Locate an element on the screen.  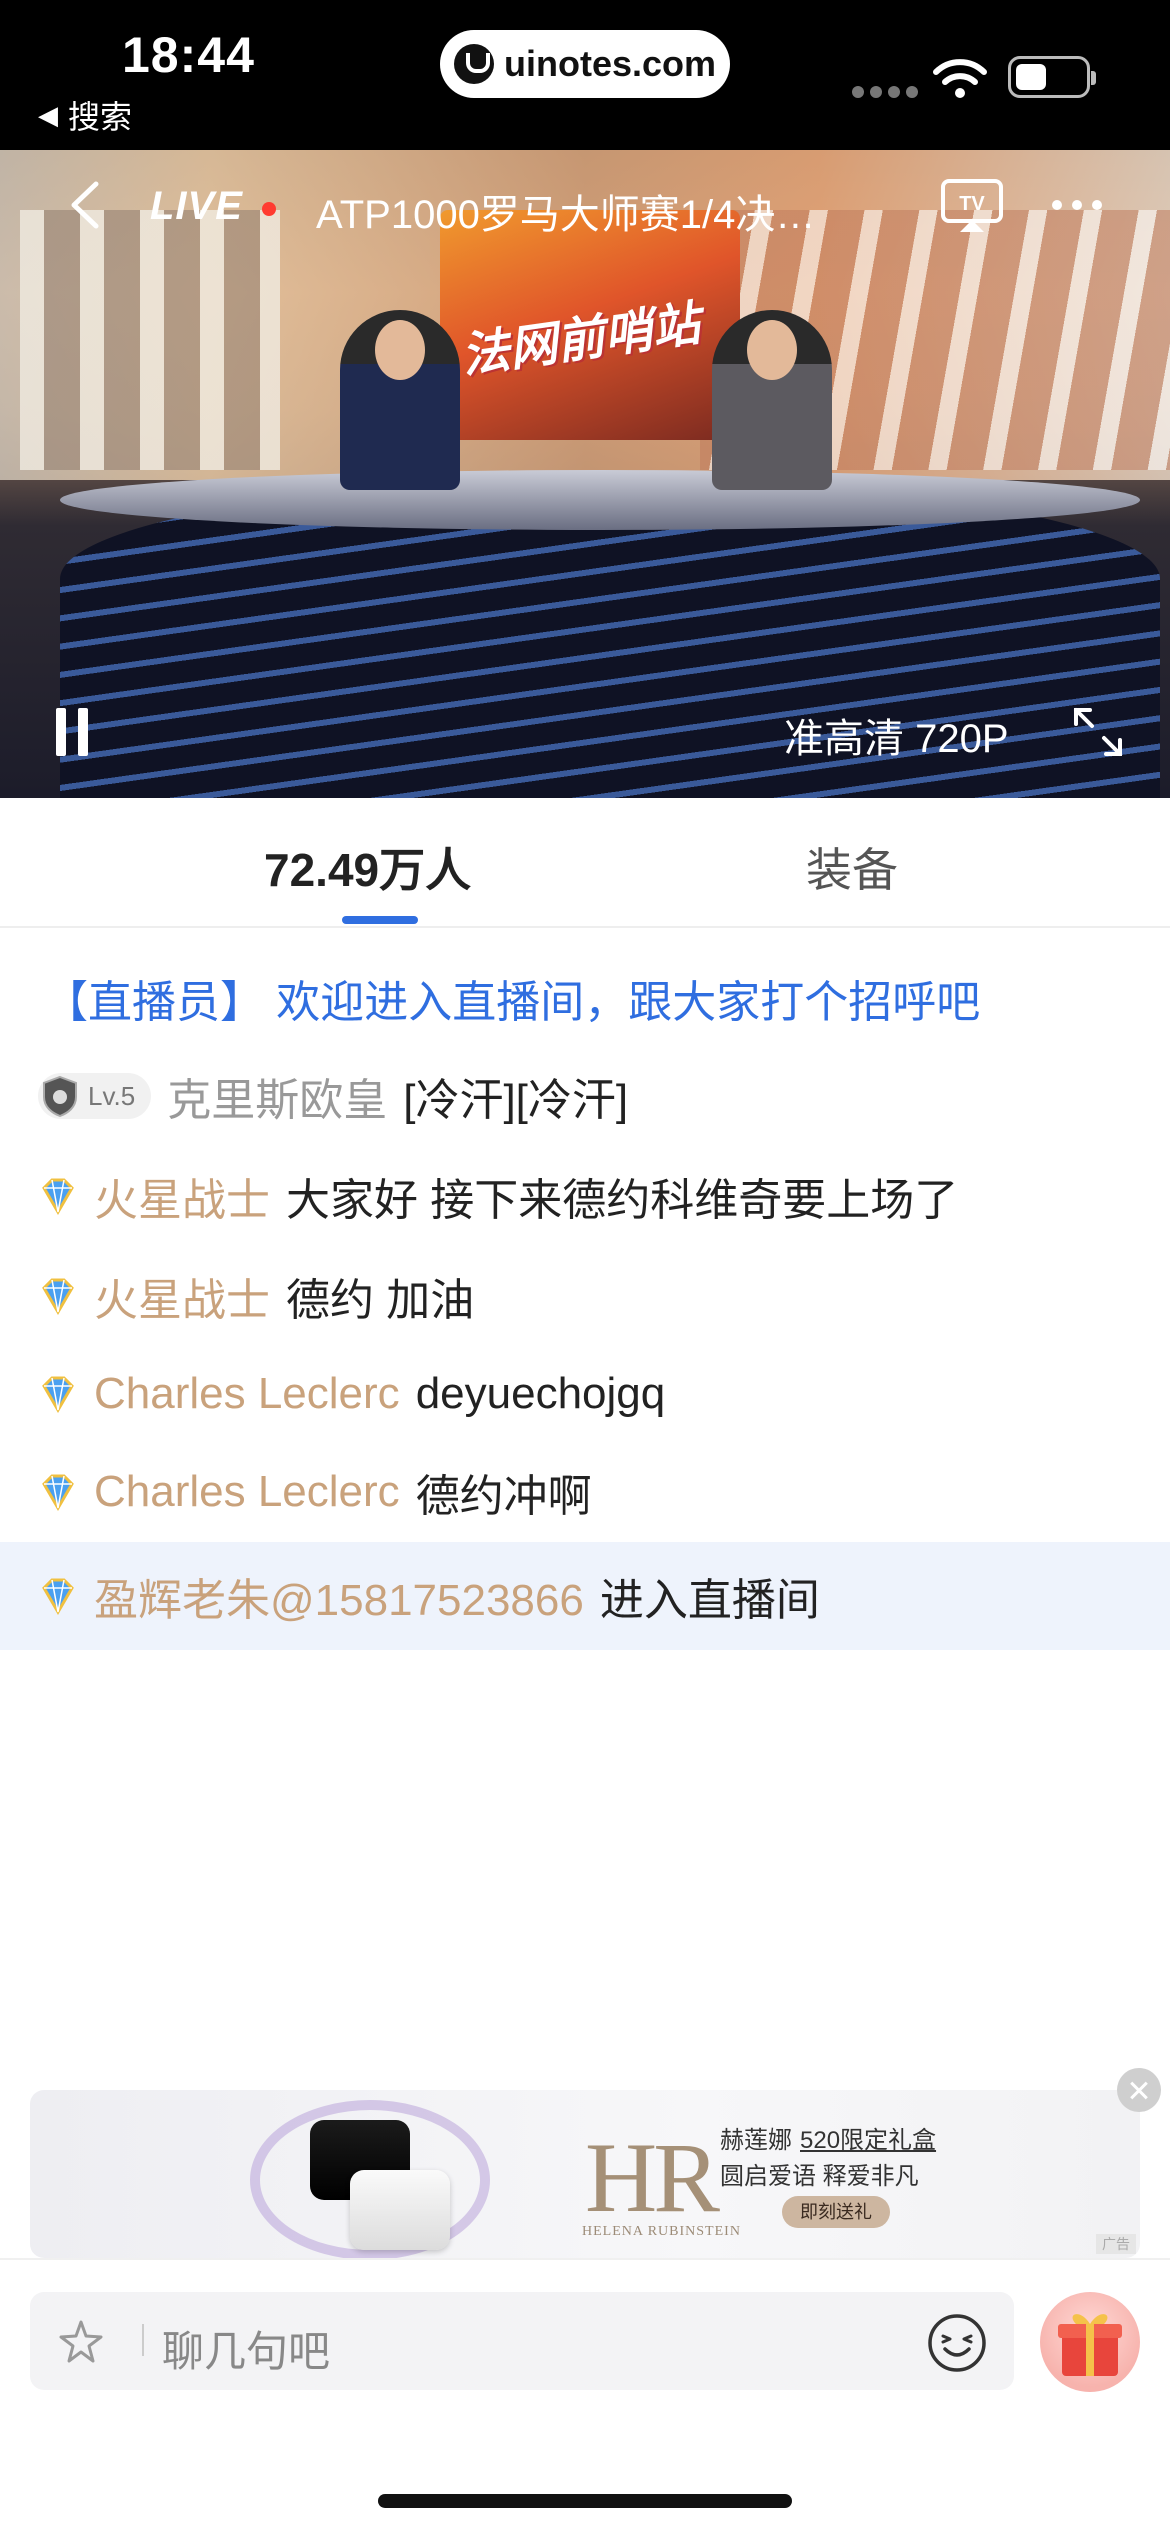
svg-text: TV is located at coordinates (972, 204).